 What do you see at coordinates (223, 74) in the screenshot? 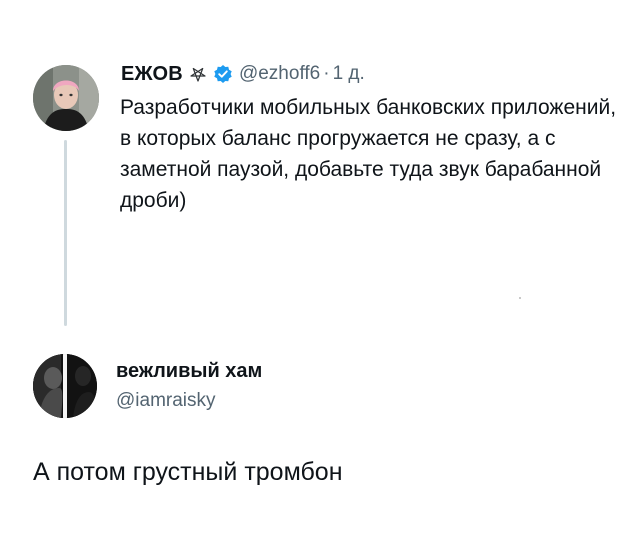
I see `verified-badge-icon` at bounding box center [223, 74].